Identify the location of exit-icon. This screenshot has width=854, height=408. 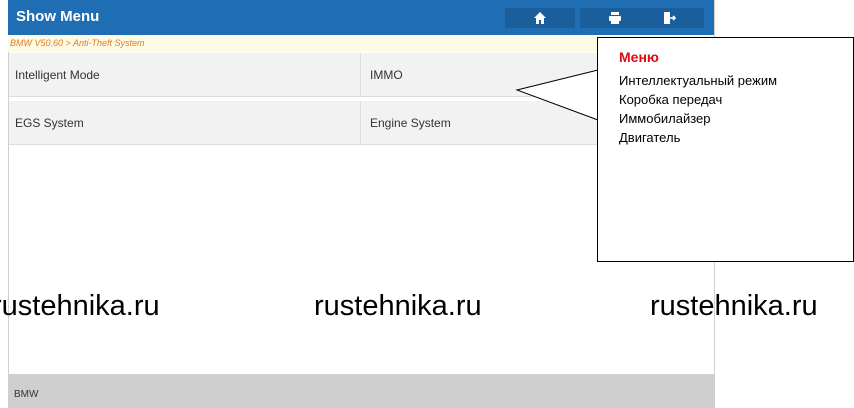
(670, 18).